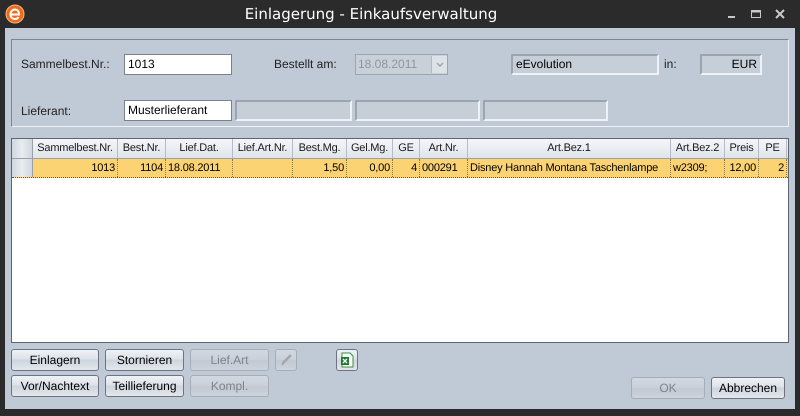  I want to click on column-header: Art.Nr., so click(444, 148).